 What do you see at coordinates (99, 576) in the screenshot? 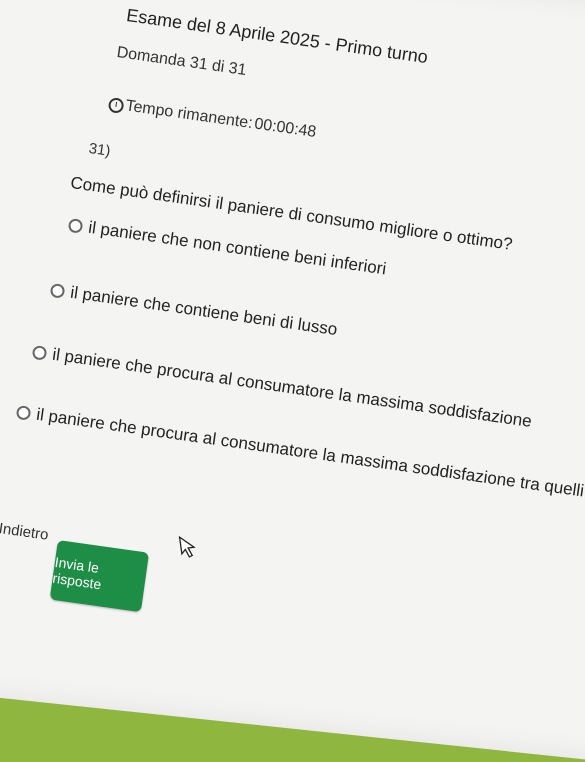
I see `submit-answers-button: Invia le risposte` at bounding box center [99, 576].